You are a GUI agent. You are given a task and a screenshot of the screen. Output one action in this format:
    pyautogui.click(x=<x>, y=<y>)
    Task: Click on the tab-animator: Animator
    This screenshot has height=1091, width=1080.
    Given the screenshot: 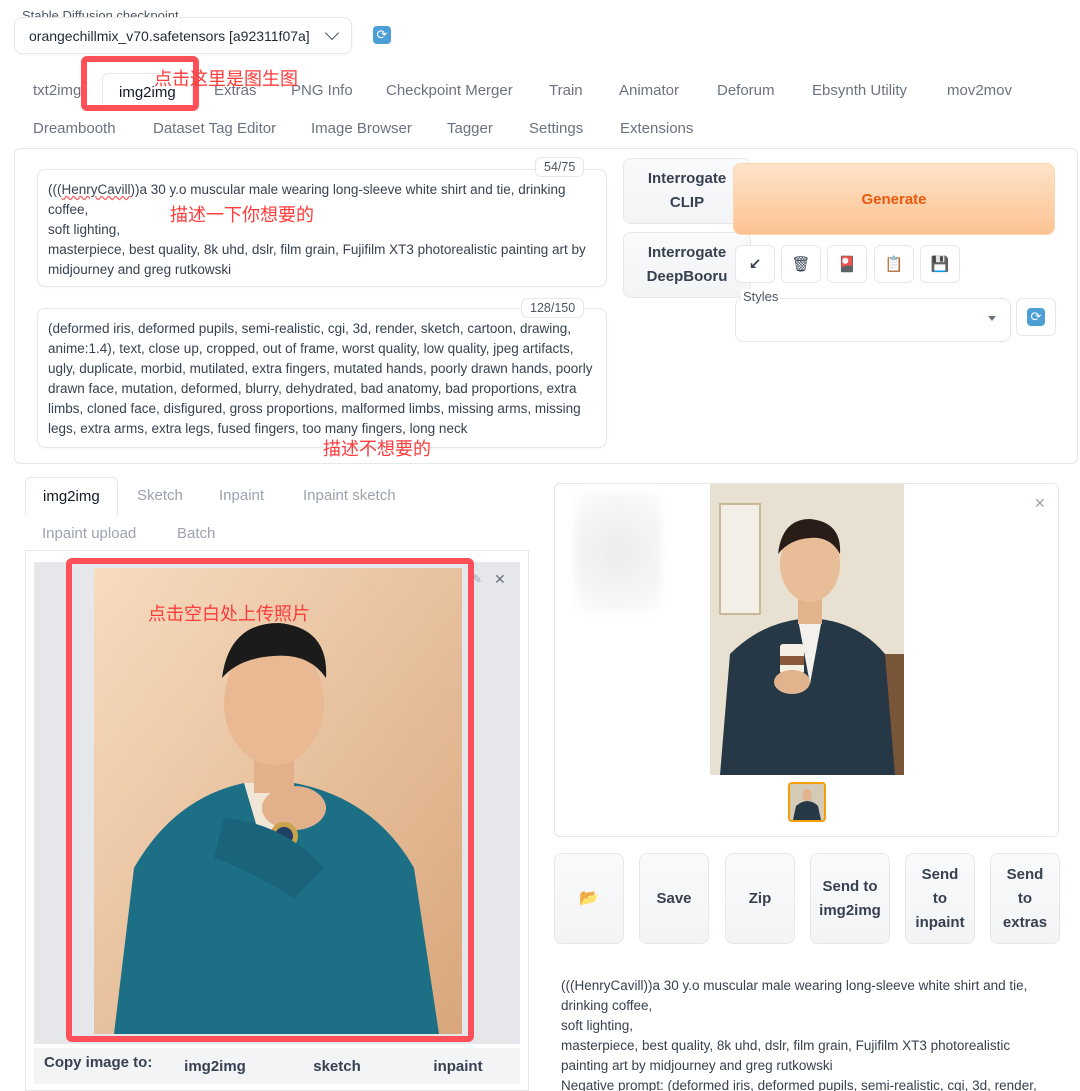 What is the action you would take?
    pyautogui.click(x=649, y=90)
    